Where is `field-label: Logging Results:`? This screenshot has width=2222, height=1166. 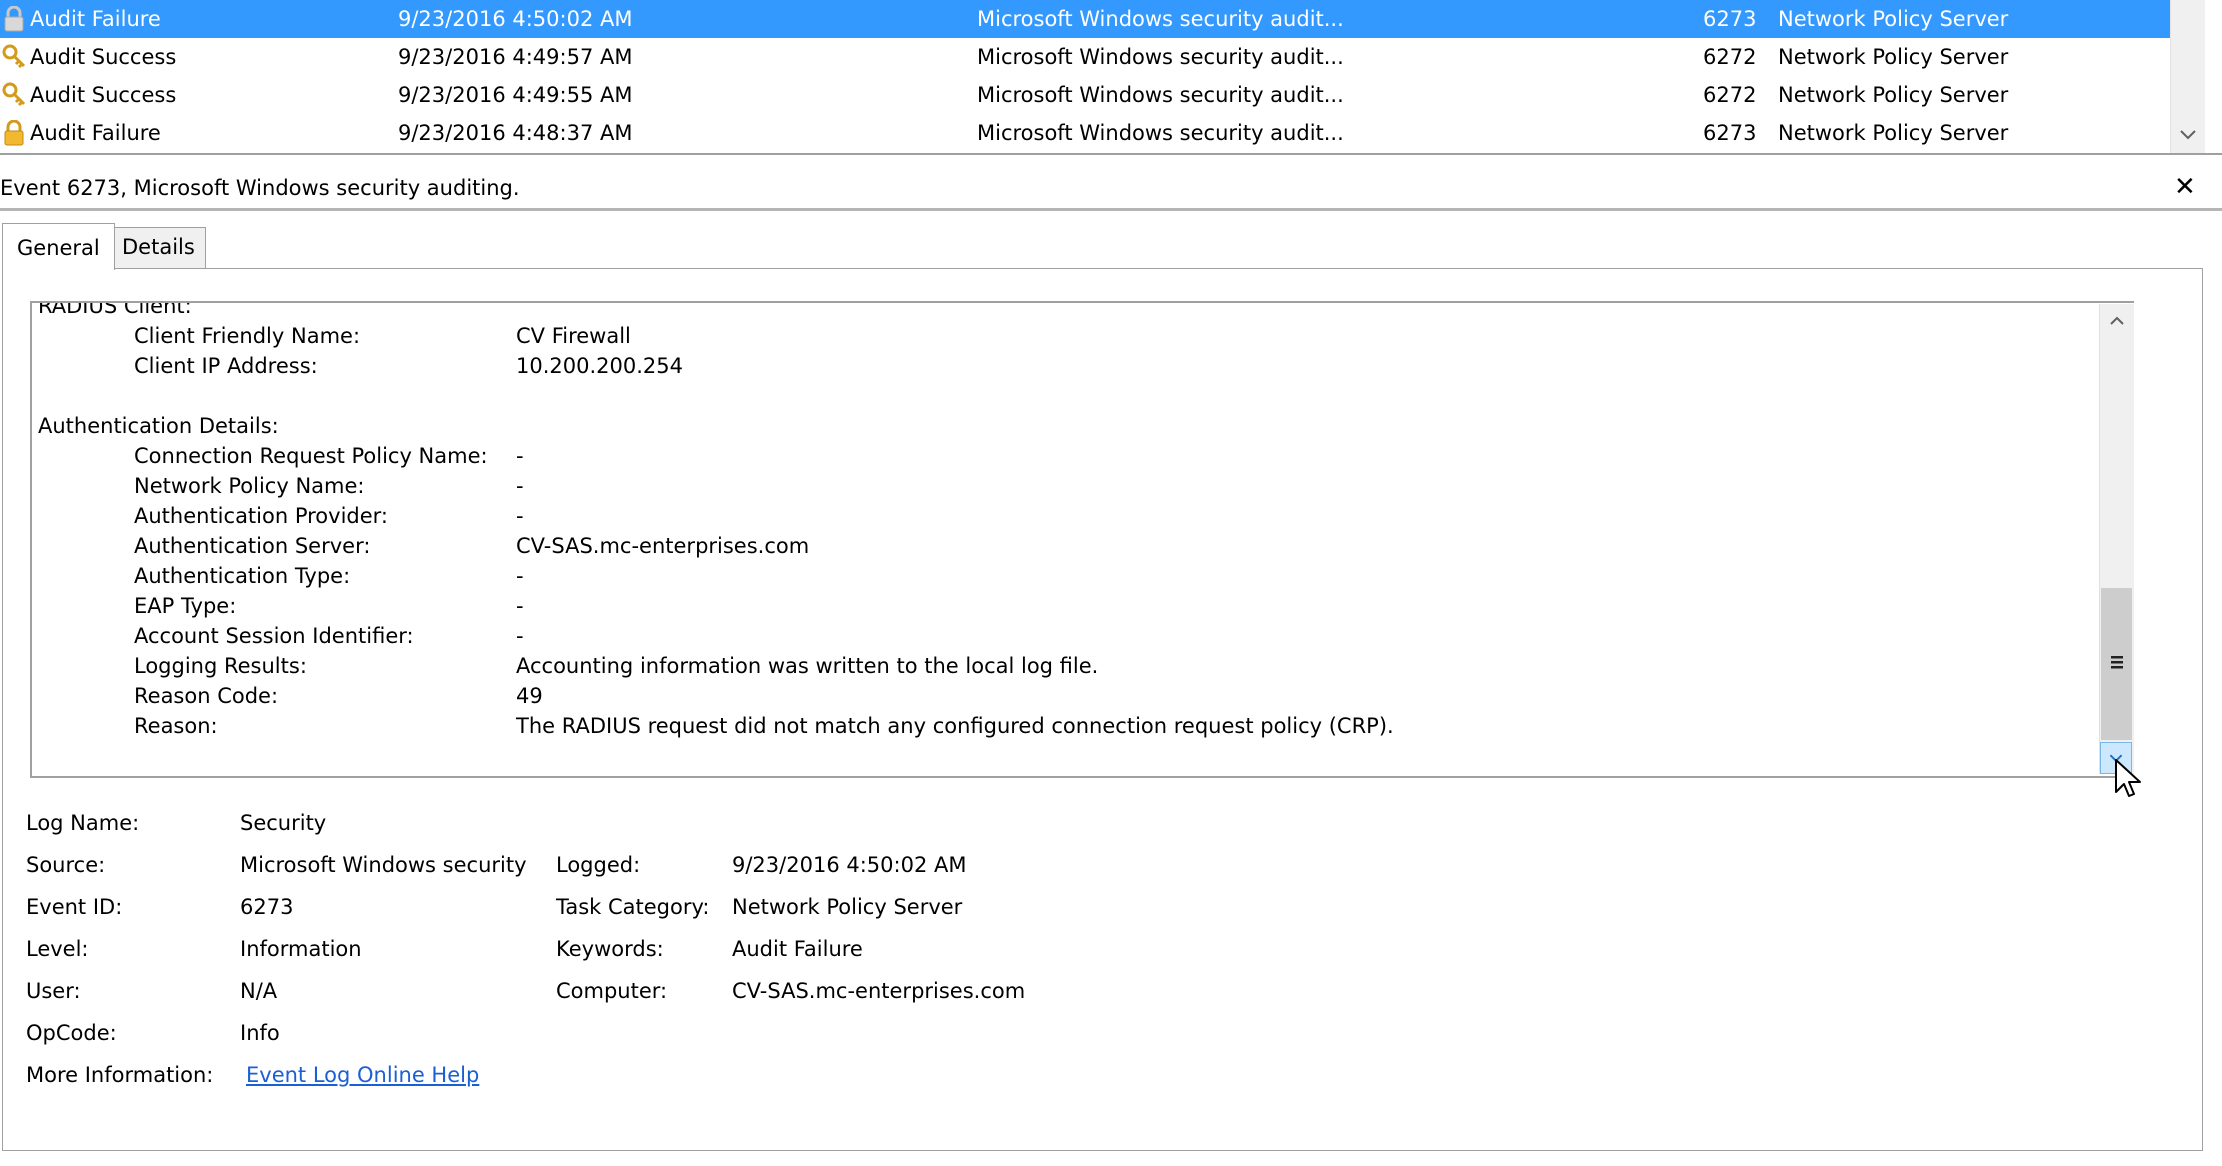 field-label: Logging Results: is located at coordinates (220, 666).